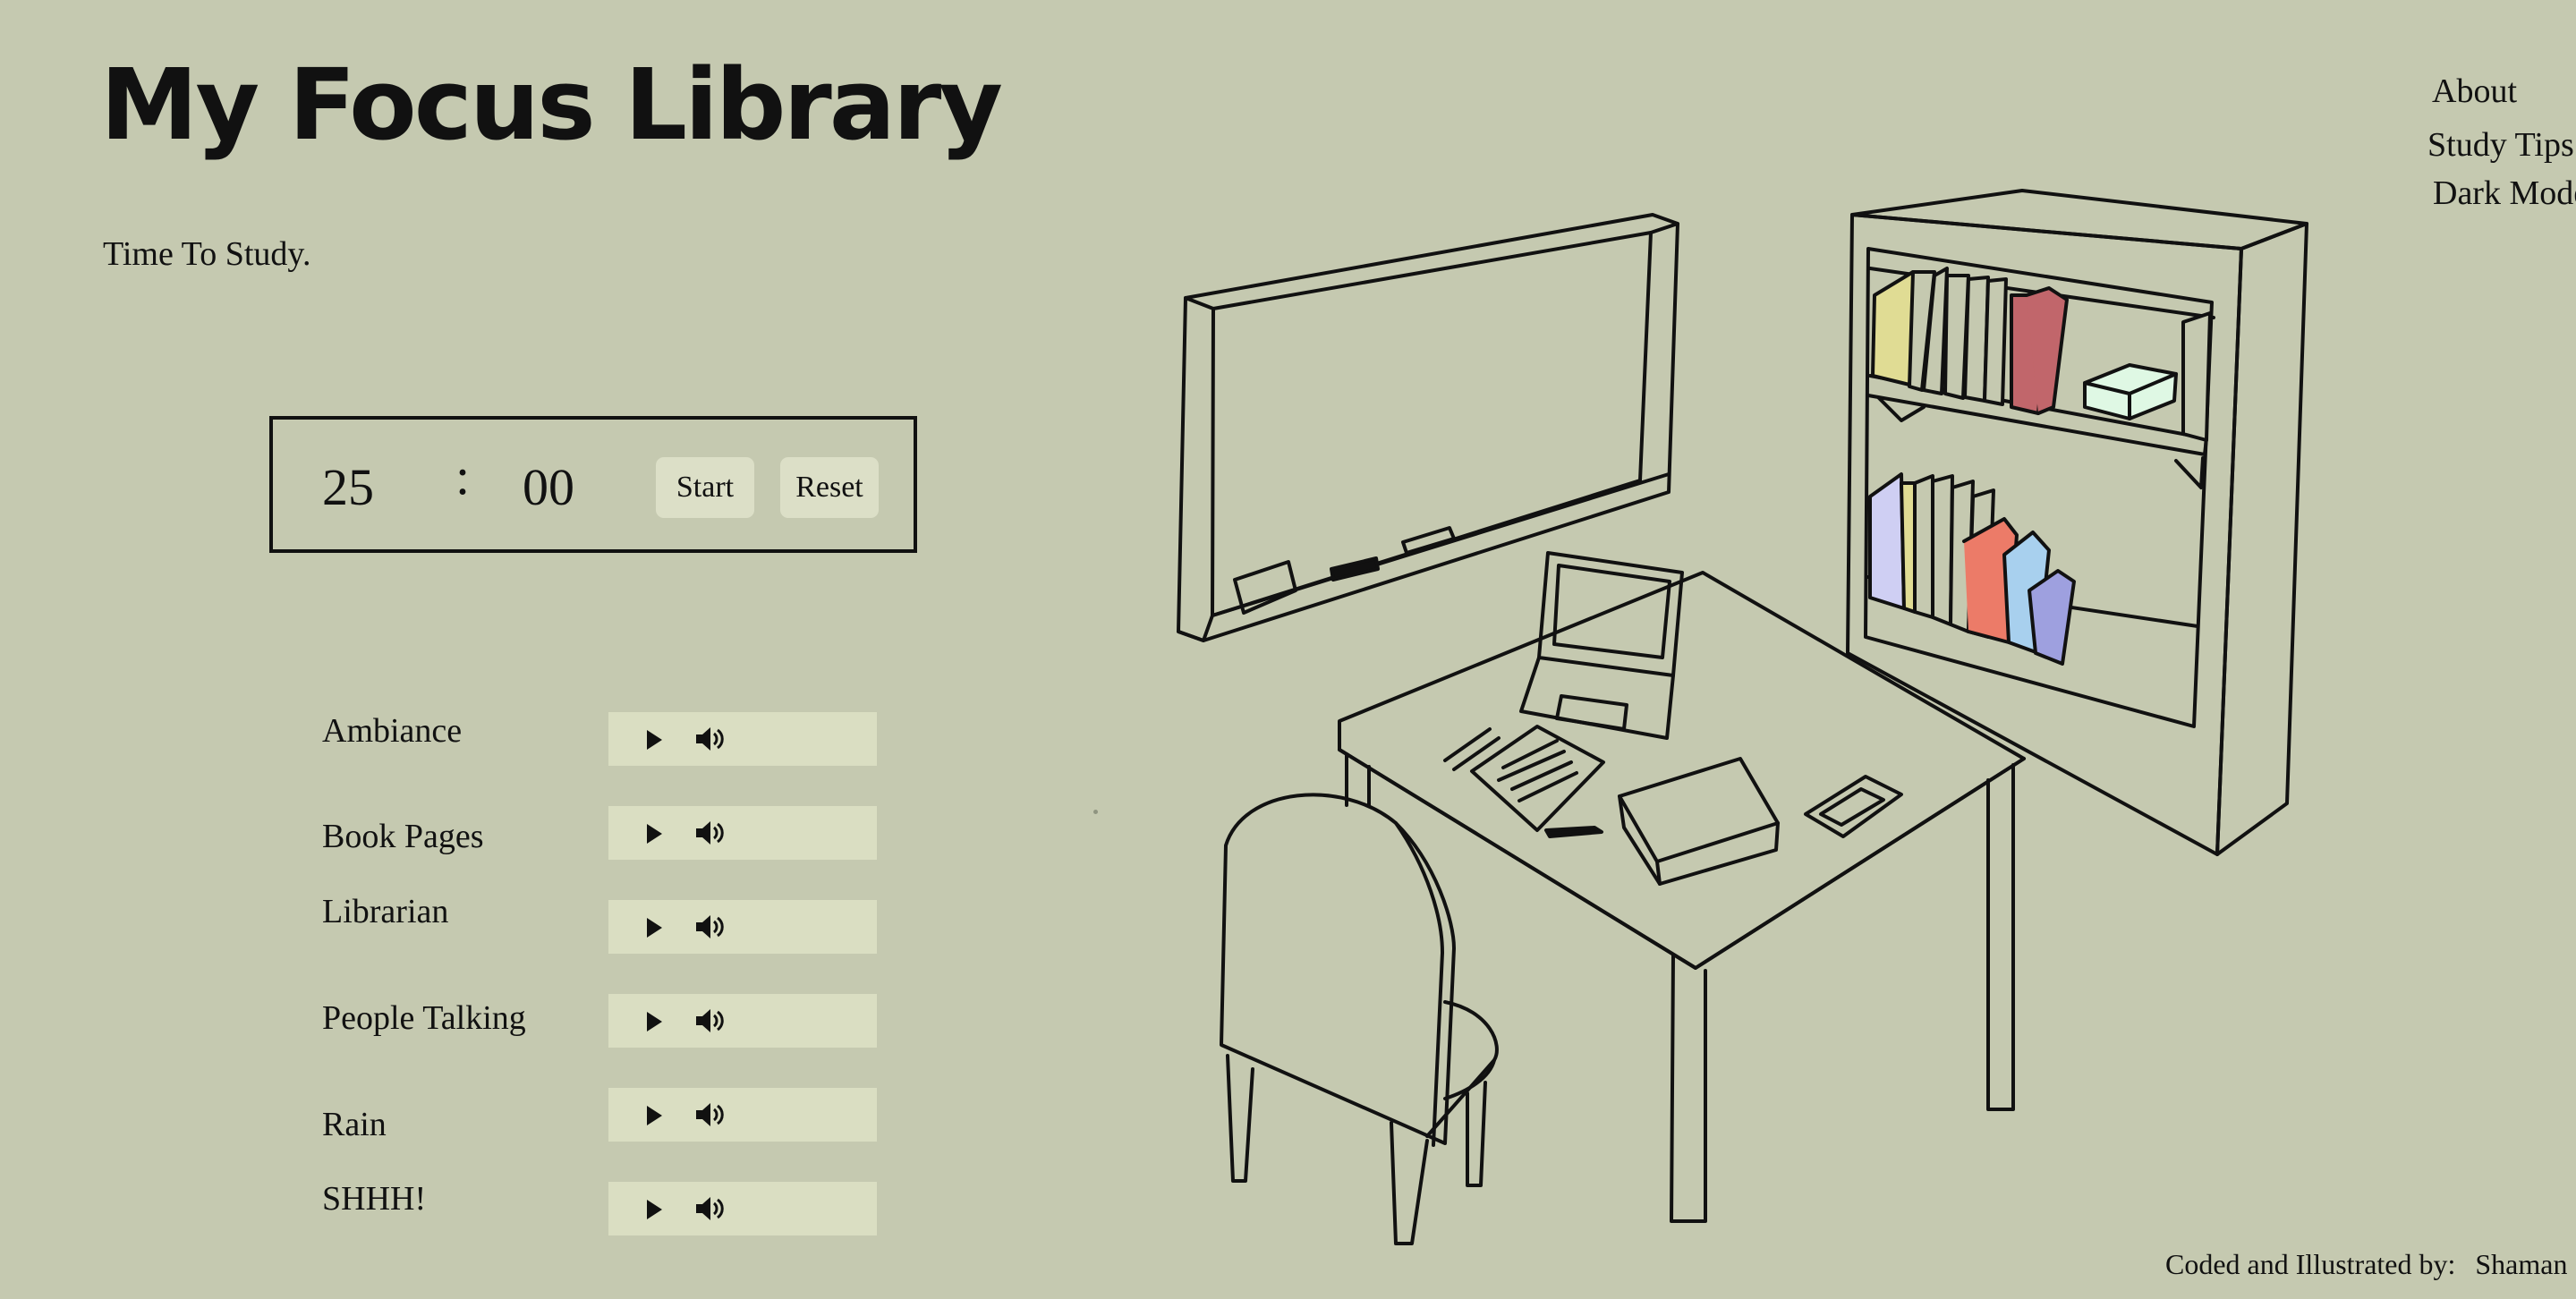 The width and height of the screenshot is (2576, 1299). I want to click on reset-button: Reset, so click(829, 487).